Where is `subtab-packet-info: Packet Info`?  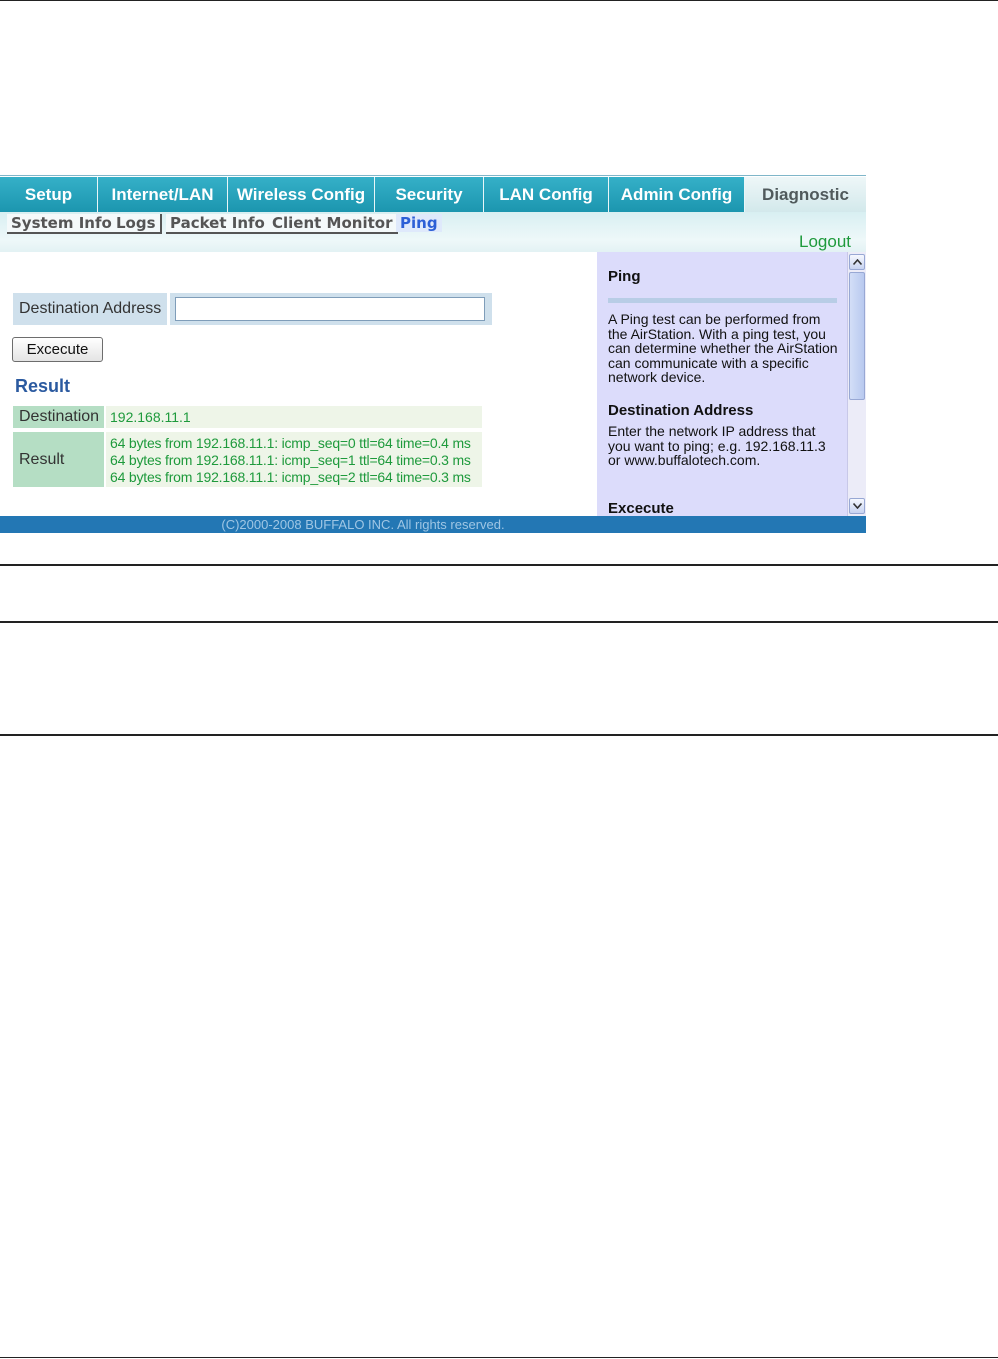
subtab-packet-info: Packet Info is located at coordinates (218, 224).